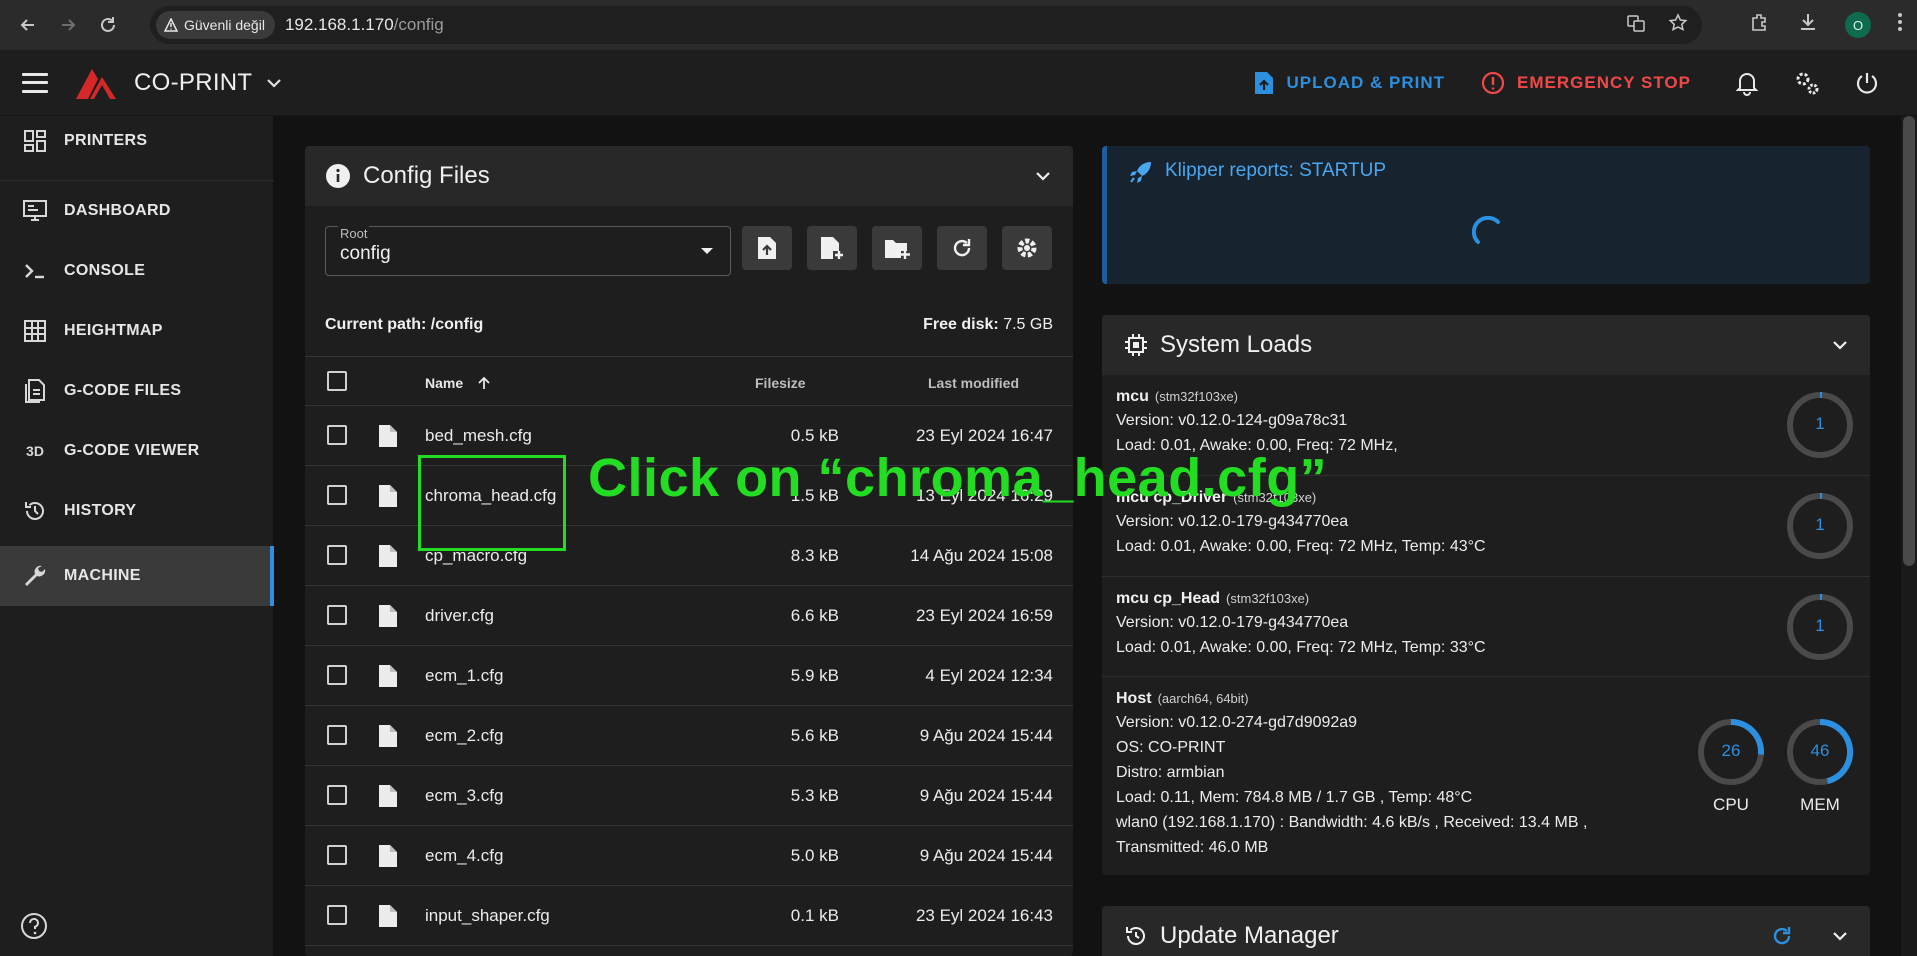  Describe the element at coordinates (35, 331) in the screenshot. I see `heightmap-icon` at that location.